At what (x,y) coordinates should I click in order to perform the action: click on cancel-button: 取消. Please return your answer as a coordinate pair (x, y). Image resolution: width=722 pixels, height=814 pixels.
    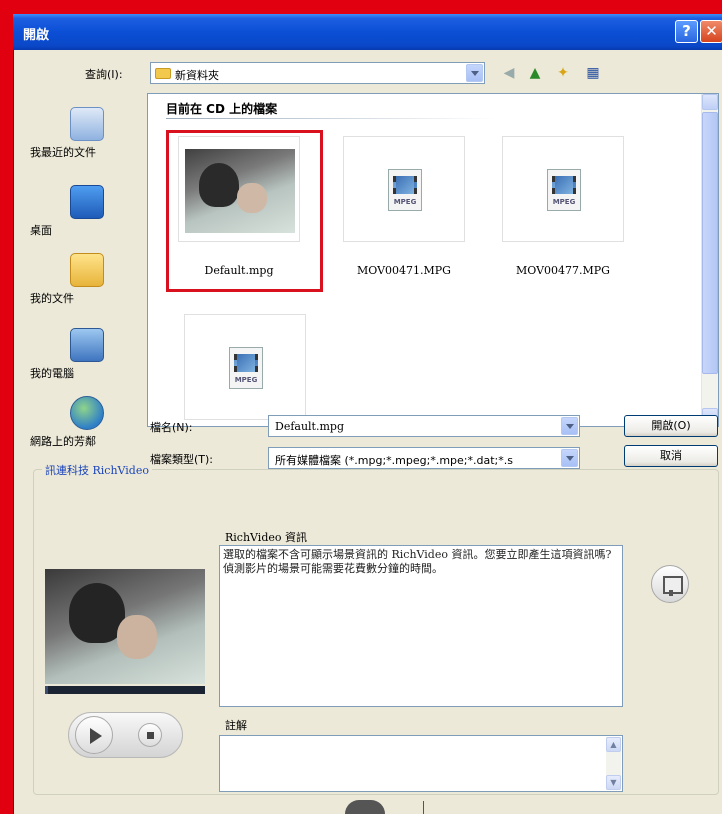
    Looking at the image, I should click on (671, 456).